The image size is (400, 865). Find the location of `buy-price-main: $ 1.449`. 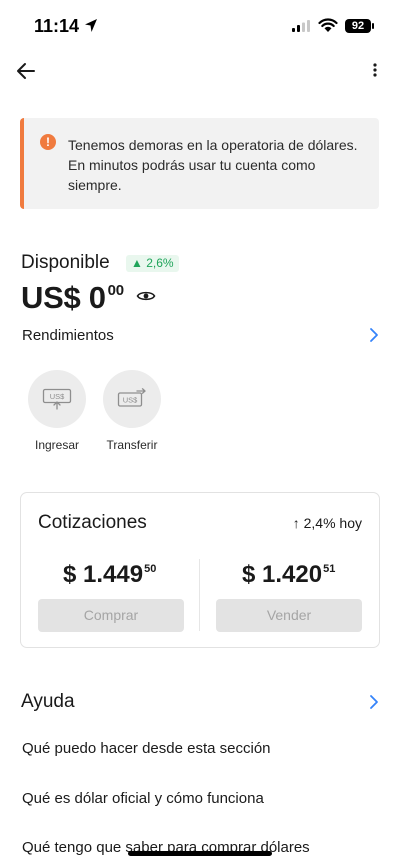

buy-price-main: $ 1.449 is located at coordinates (103, 574).